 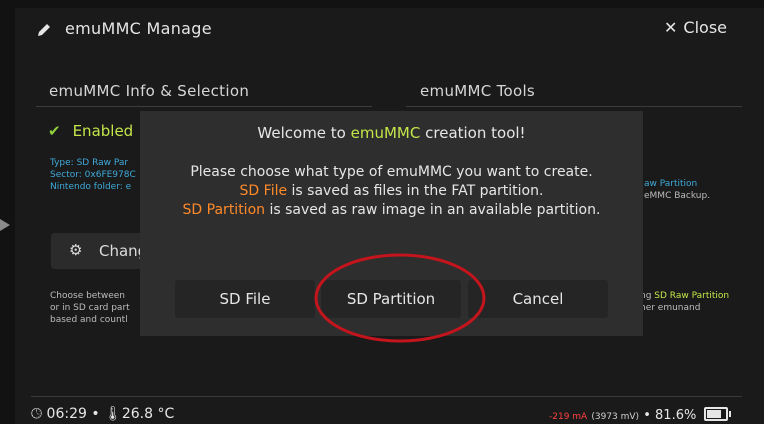 What do you see at coordinates (386, 396) in the screenshot?
I see `footer-divider` at bounding box center [386, 396].